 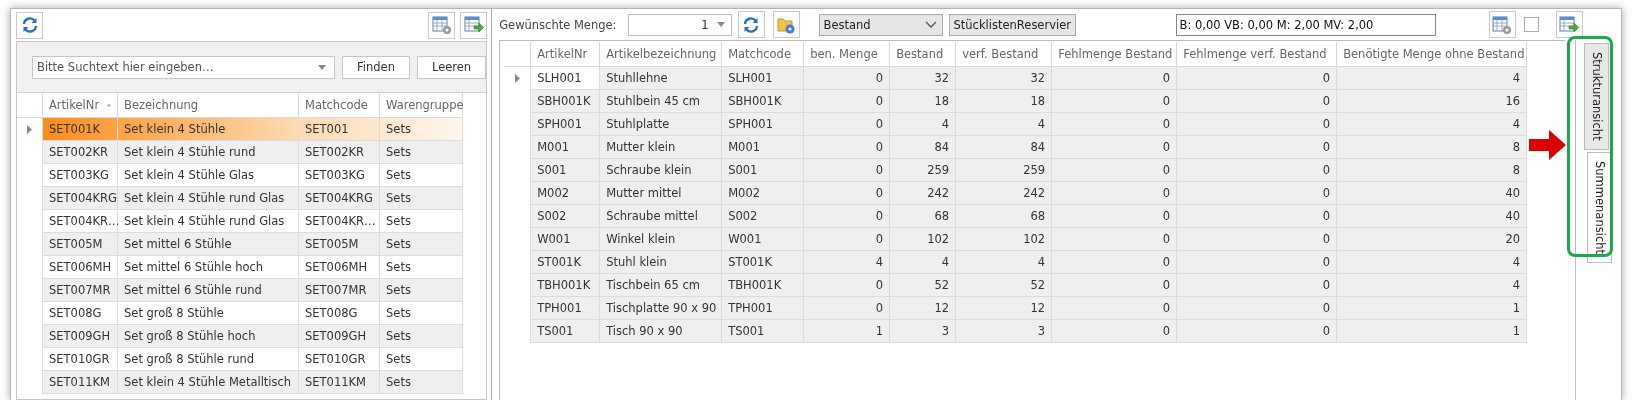 What do you see at coordinates (566, 262) in the screenshot?
I see `table-cell: ST001K` at bounding box center [566, 262].